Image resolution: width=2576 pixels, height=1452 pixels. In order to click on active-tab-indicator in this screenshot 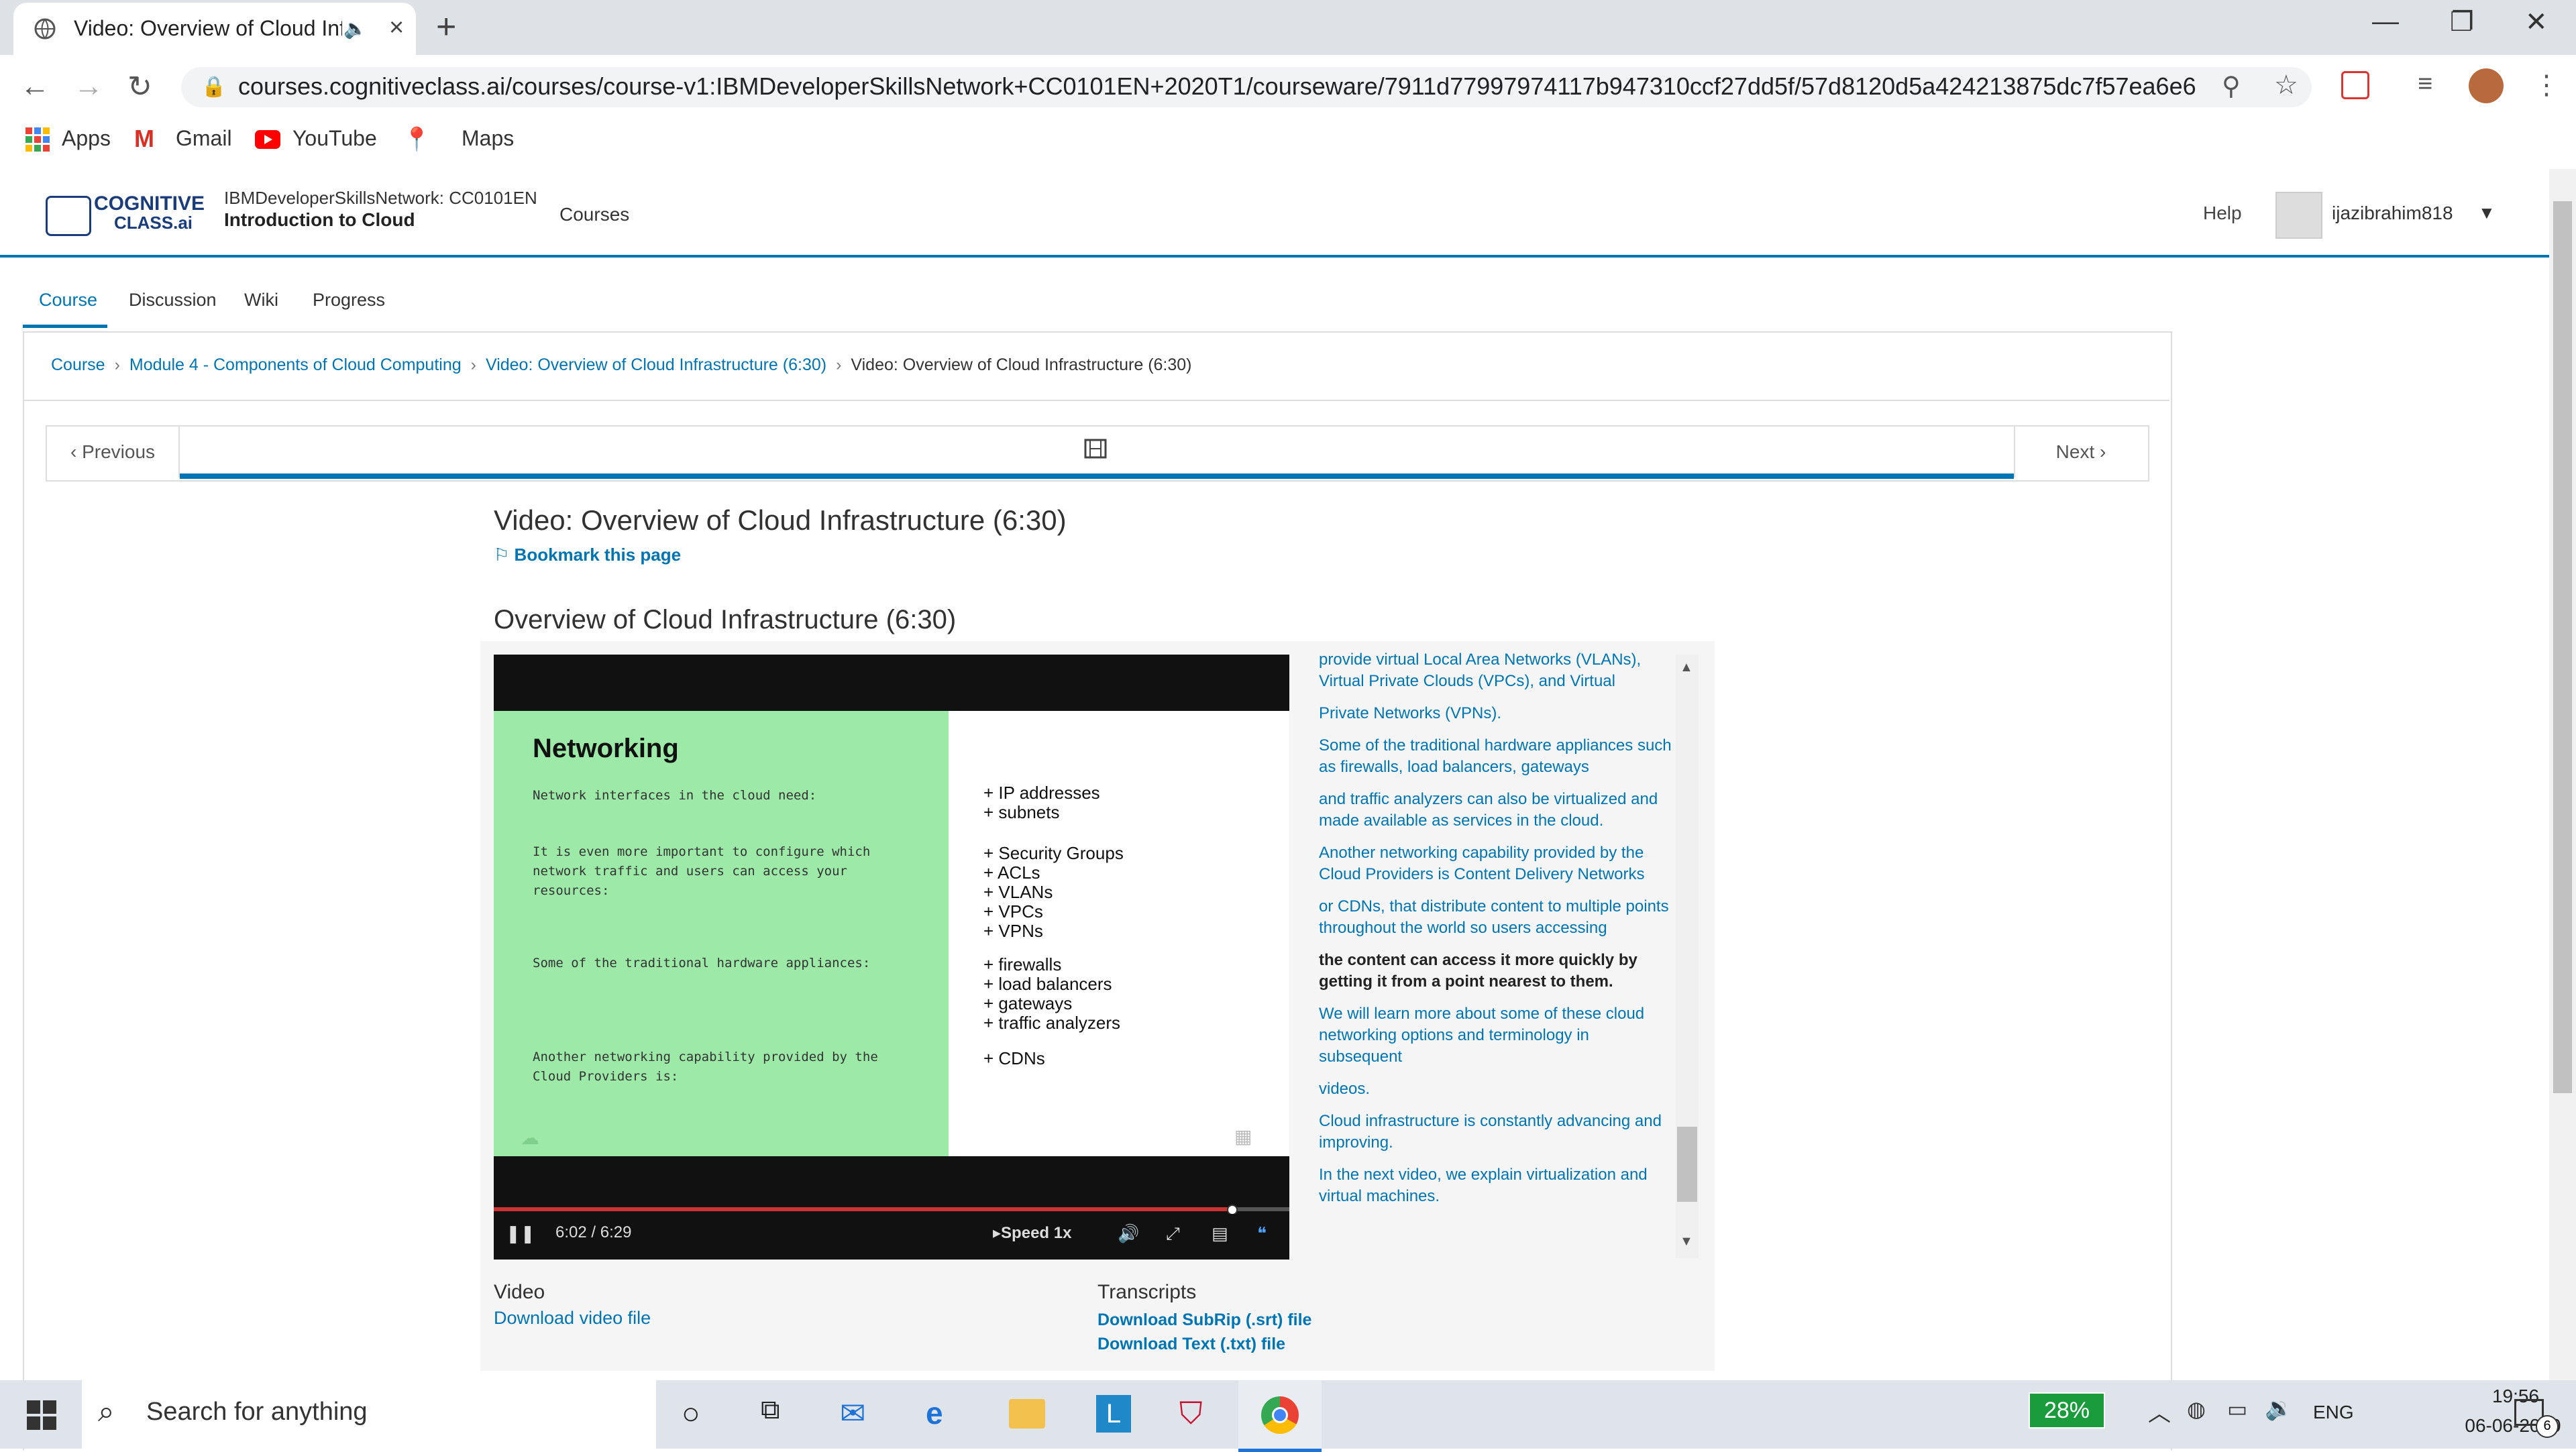, I will do `click(65, 326)`.